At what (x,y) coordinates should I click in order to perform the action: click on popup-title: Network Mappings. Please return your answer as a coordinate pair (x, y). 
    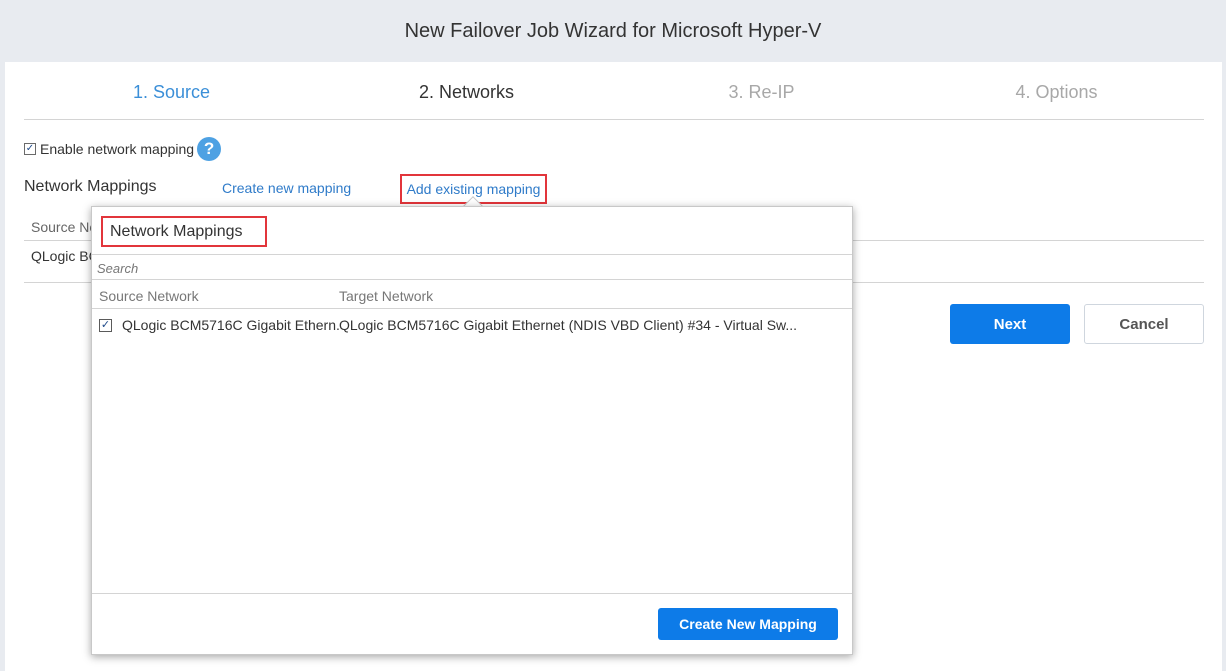
    Looking at the image, I should click on (184, 231).